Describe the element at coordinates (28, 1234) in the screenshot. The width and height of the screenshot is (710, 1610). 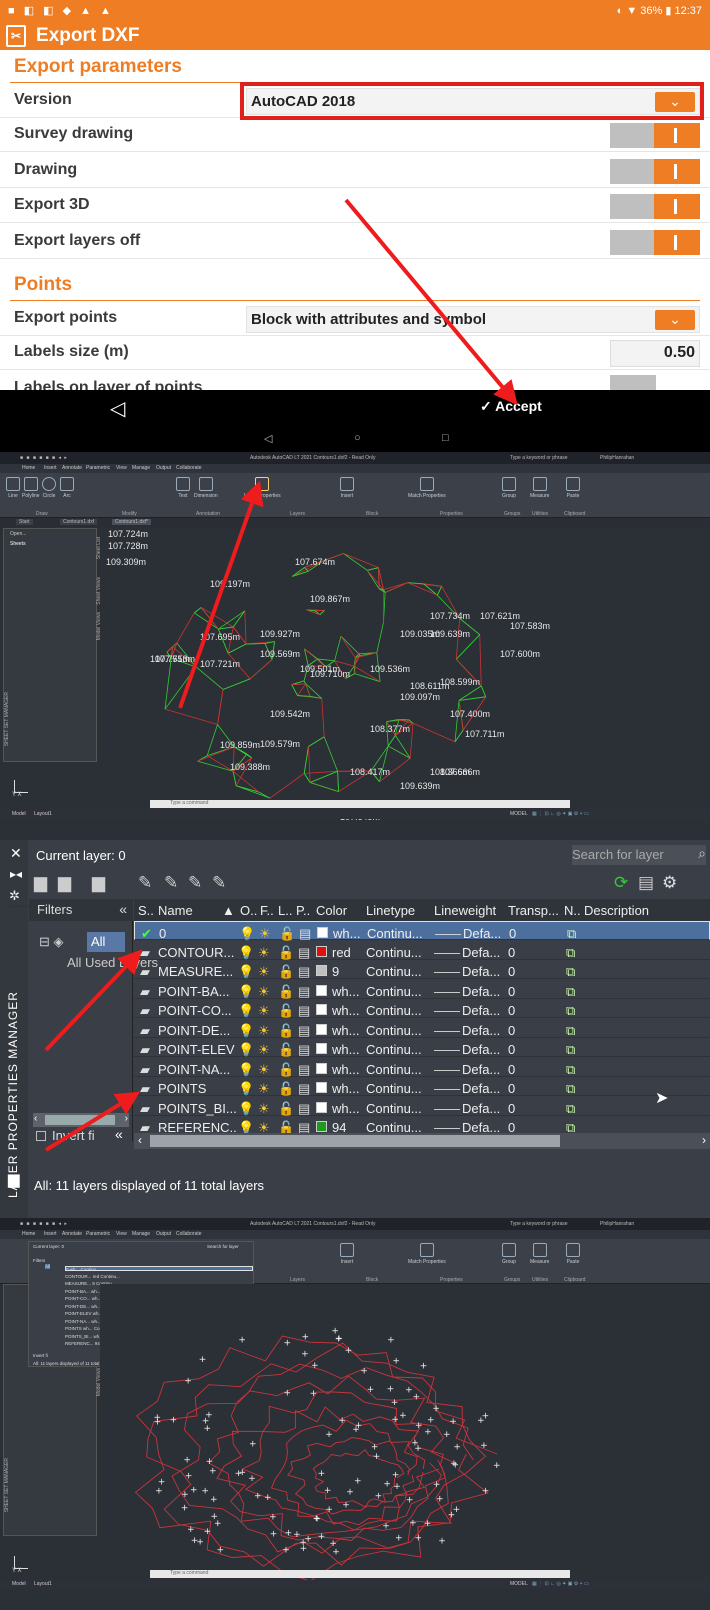
I see `menu-home: Home` at that location.